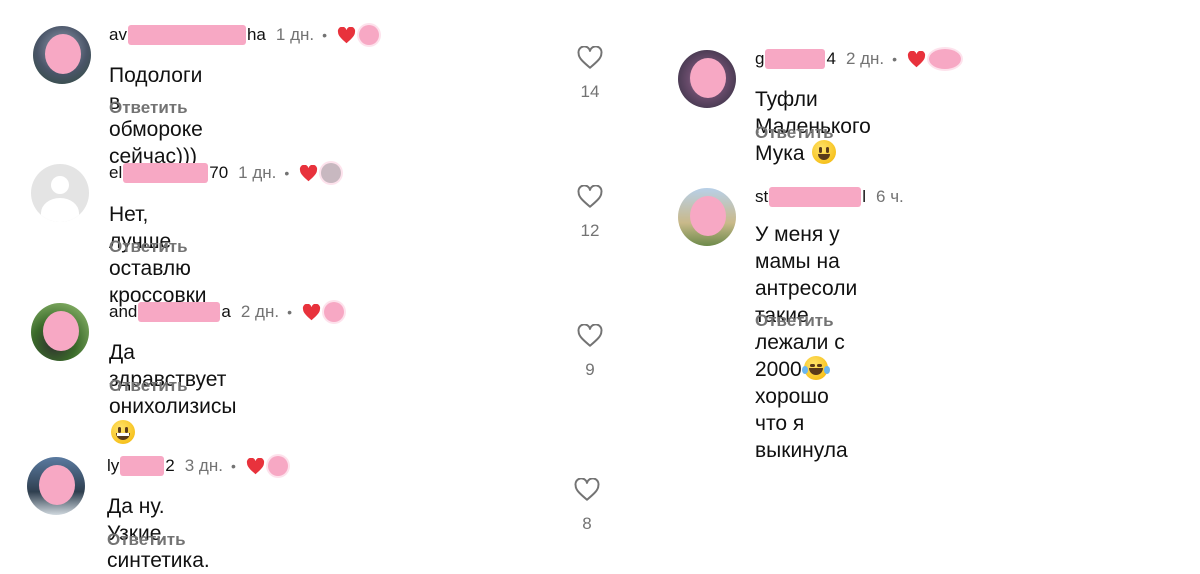 The height and width of the screenshot is (574, 1200). What do you see at coordinates (118, 35) in the screenshot?
I see `username: av` at bounding box center [118, 35].